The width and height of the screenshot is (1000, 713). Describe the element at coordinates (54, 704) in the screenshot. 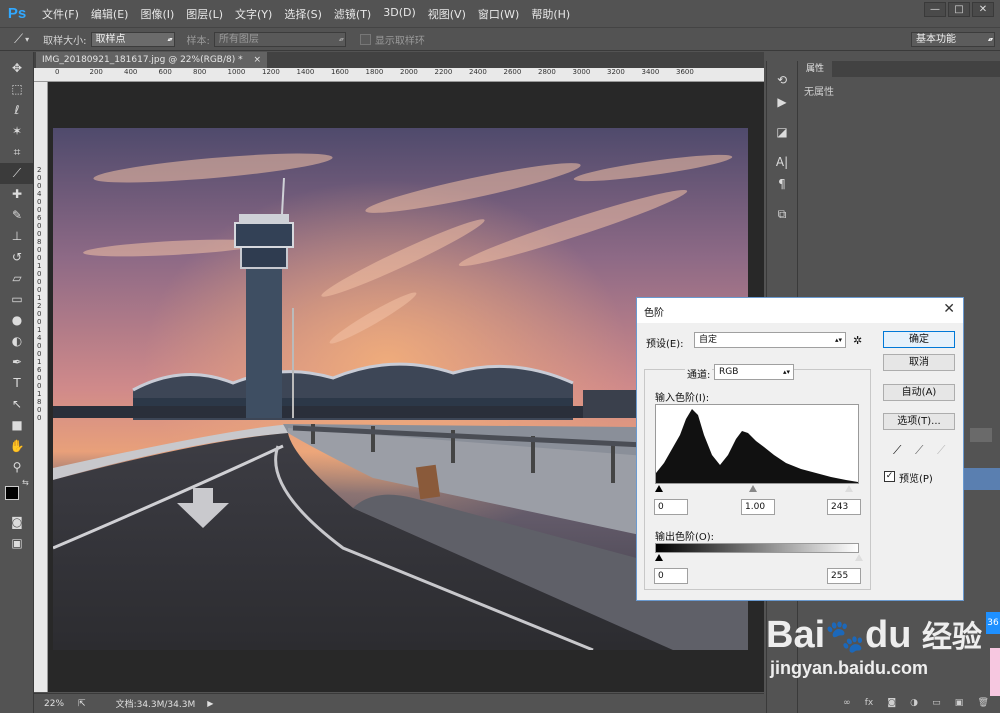

I see `zoom-level: 22%` at that location.